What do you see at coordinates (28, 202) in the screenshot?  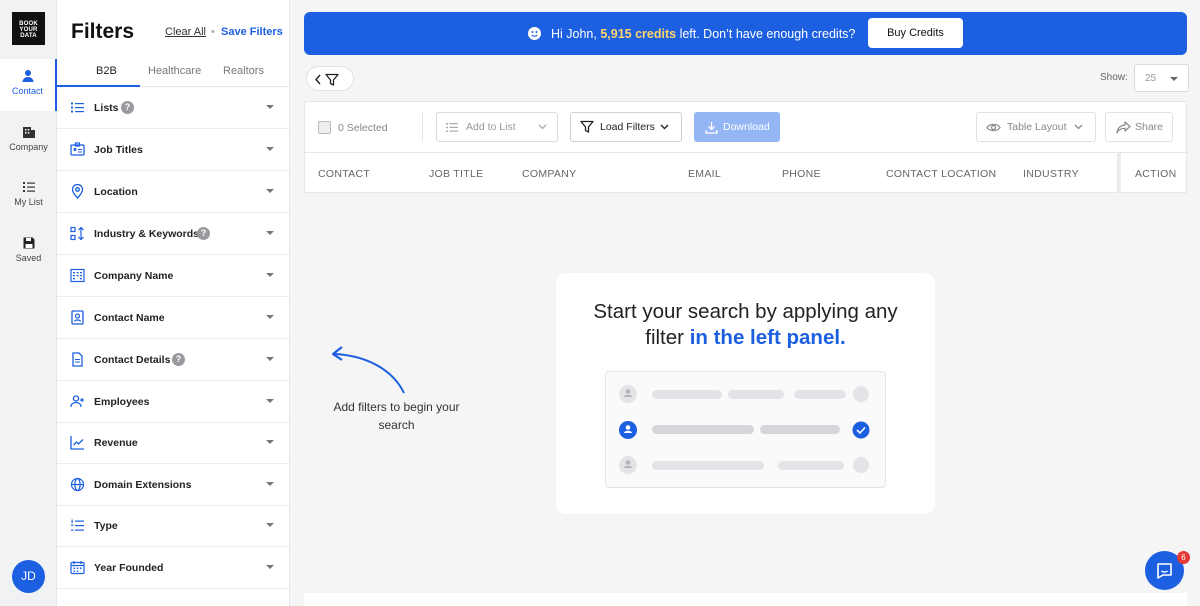 I see `rail-label-my-list: My List` at bounding box center [28, 202].